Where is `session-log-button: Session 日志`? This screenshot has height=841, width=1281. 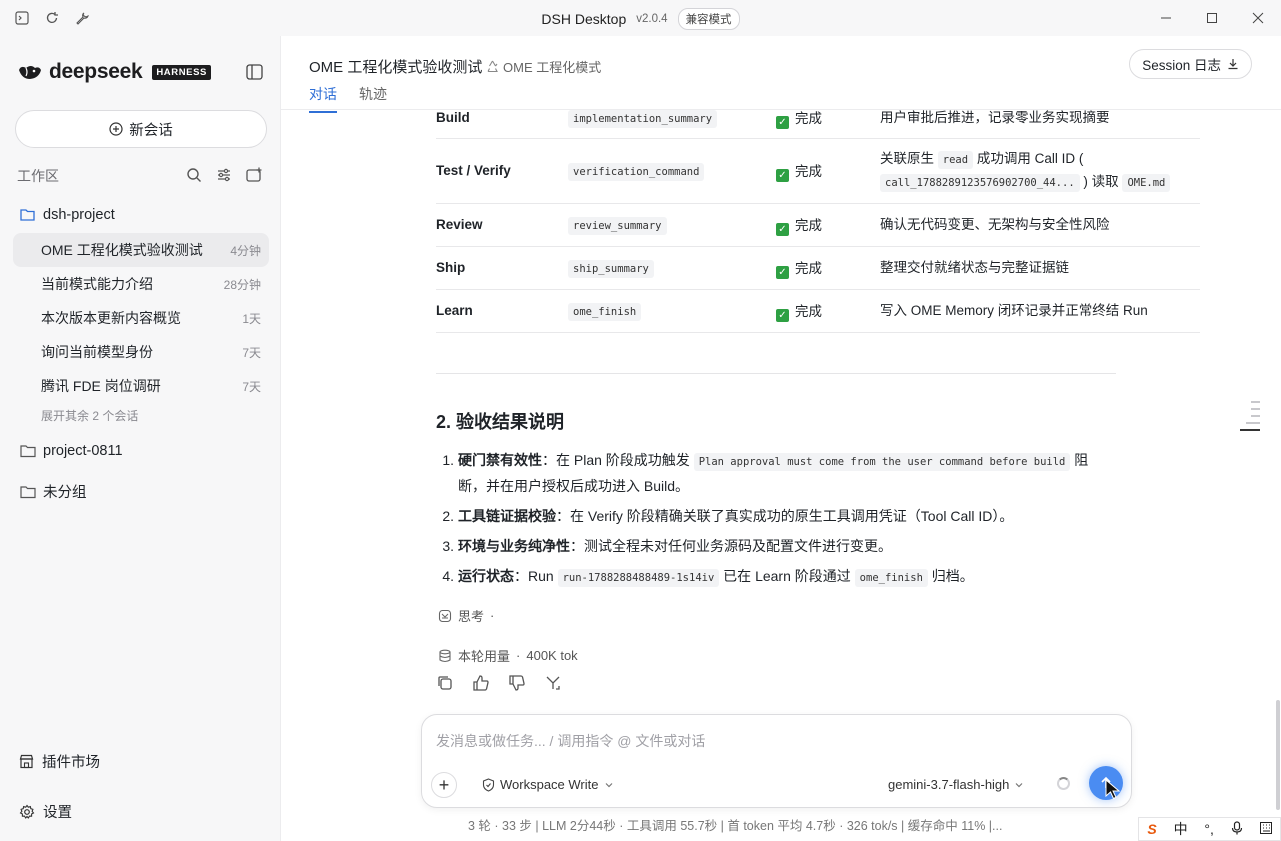 session-log-button: Session 日志 is located at coordinates (1190, 64).